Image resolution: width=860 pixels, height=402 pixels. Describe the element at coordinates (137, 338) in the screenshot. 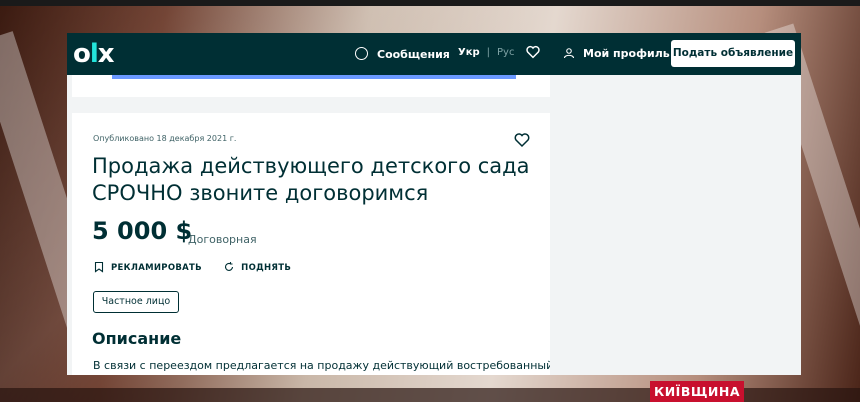

I see `description-heading: Описание` at that location.